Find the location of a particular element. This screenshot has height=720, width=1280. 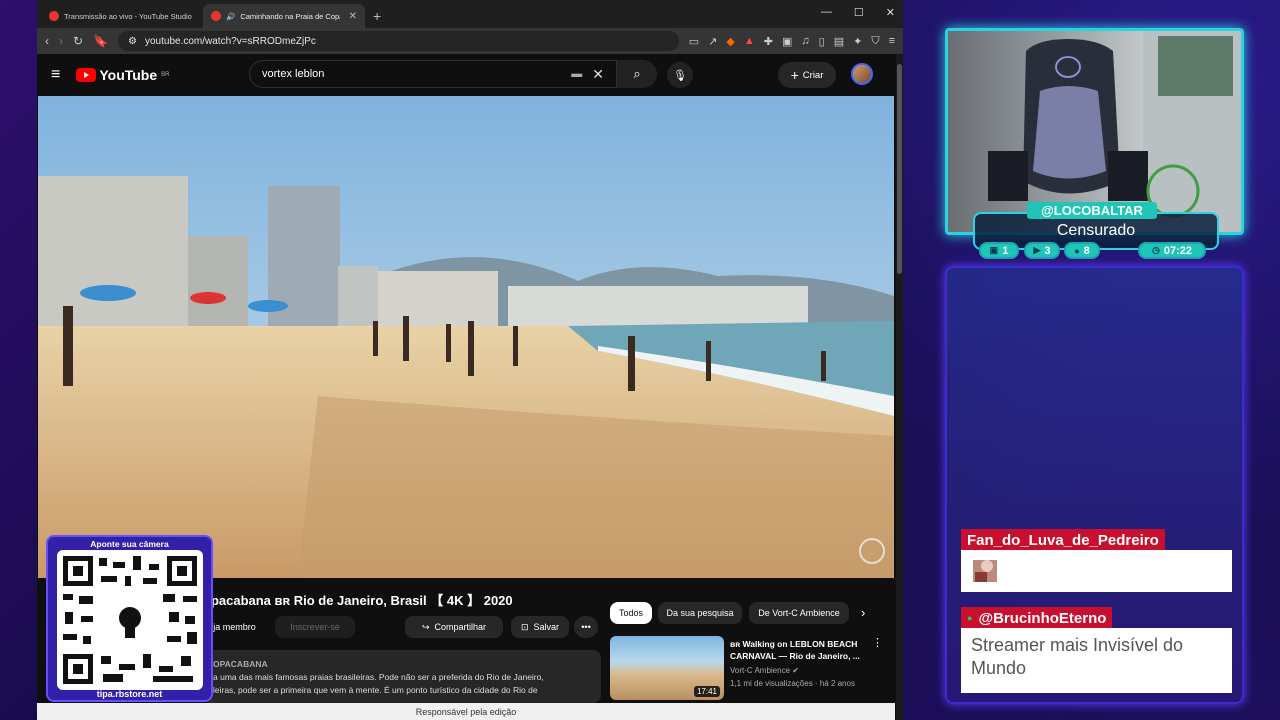

ai-icon: ✦ is located at coordinates (857, 41).